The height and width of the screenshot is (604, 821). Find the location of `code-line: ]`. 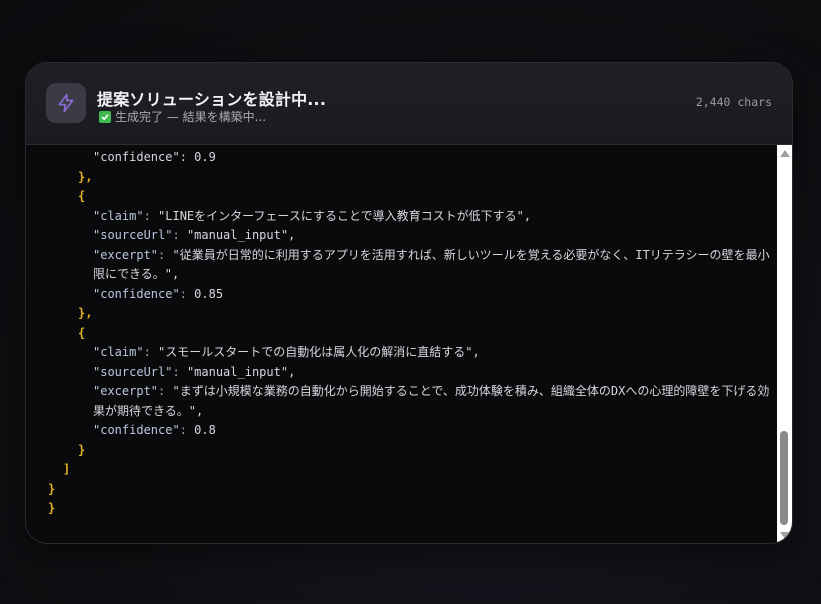

code-line: ] is located at coordinates (401, 470).